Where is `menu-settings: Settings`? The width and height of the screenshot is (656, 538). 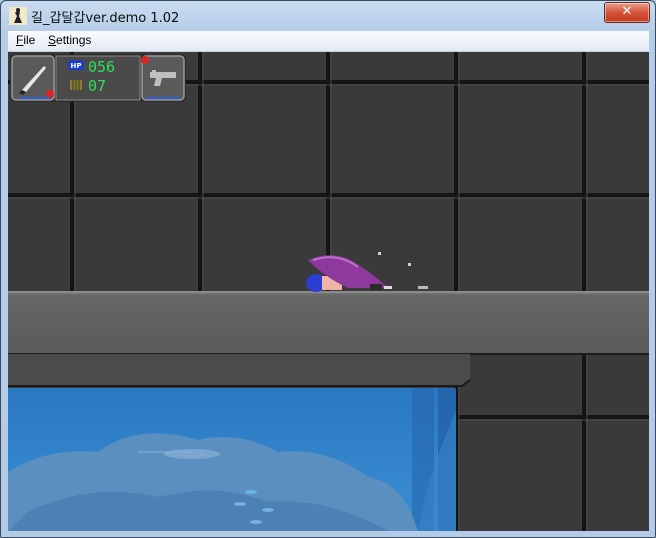
menu-settings: Settings is located at coordinates (69, 40).